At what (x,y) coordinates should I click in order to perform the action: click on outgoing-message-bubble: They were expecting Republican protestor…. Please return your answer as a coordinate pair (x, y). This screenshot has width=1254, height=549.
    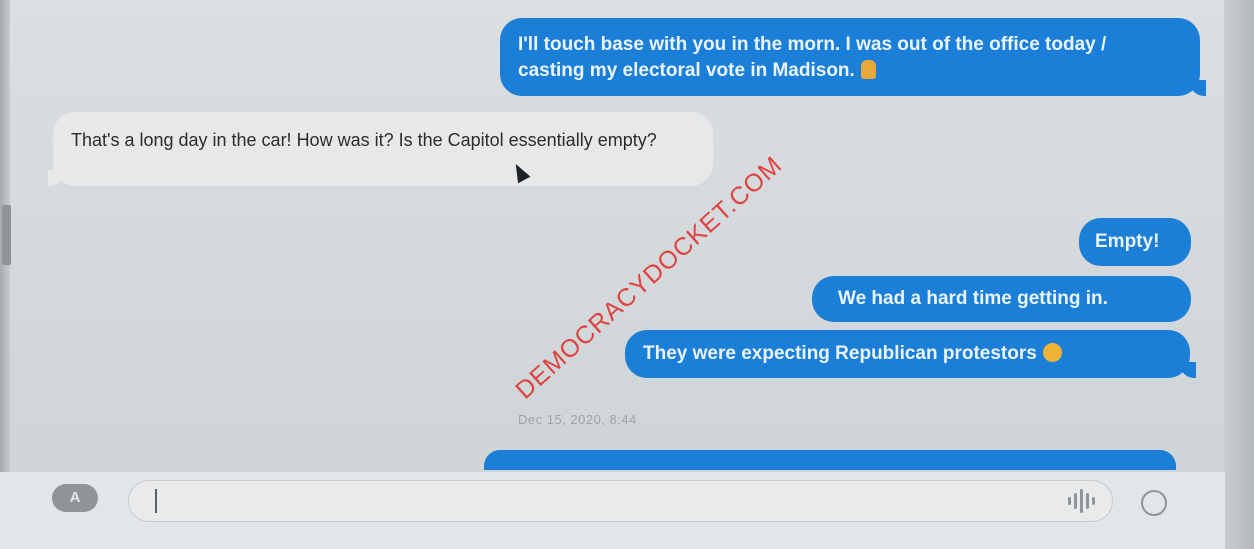
    Looking at the image, I should click on (910, 354).